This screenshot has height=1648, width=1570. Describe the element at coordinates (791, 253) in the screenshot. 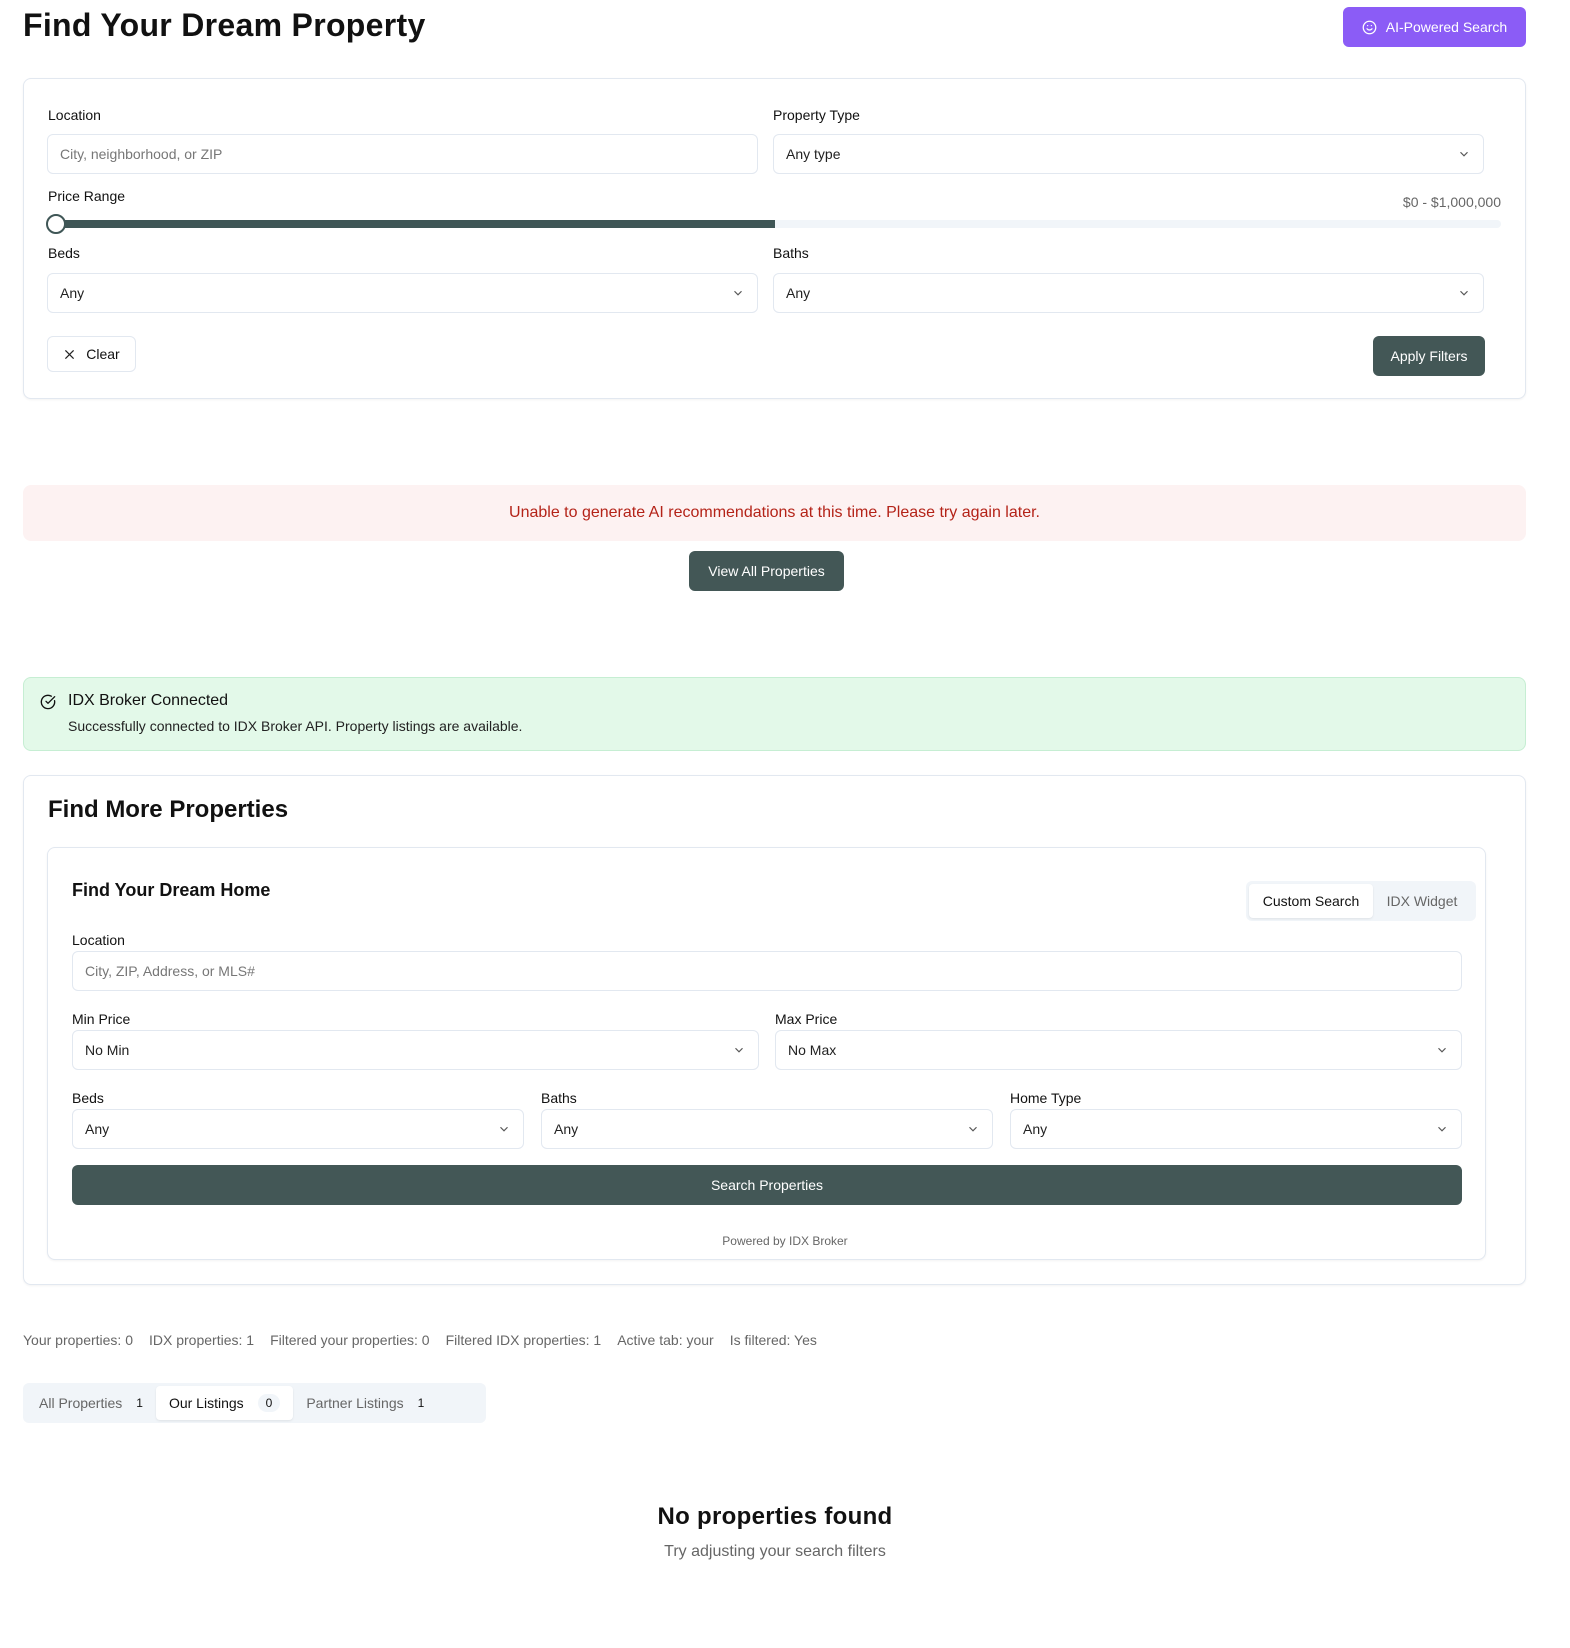

I see `baths-label: Baths` at that location.